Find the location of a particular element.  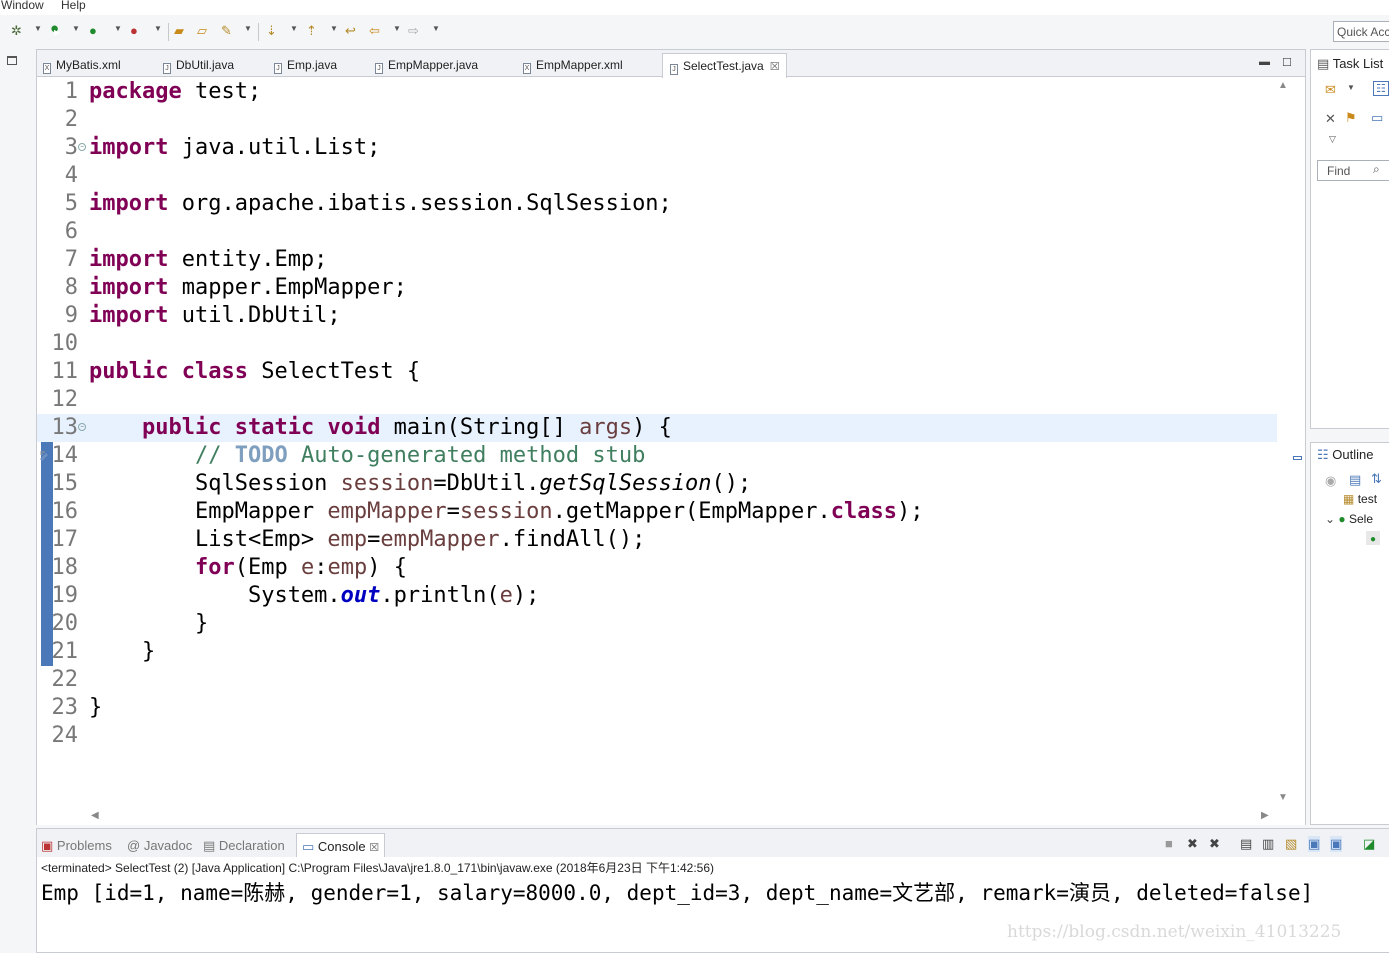

tab-dbutil-java: J DbUtil.java is located at coordinates (198, 65).